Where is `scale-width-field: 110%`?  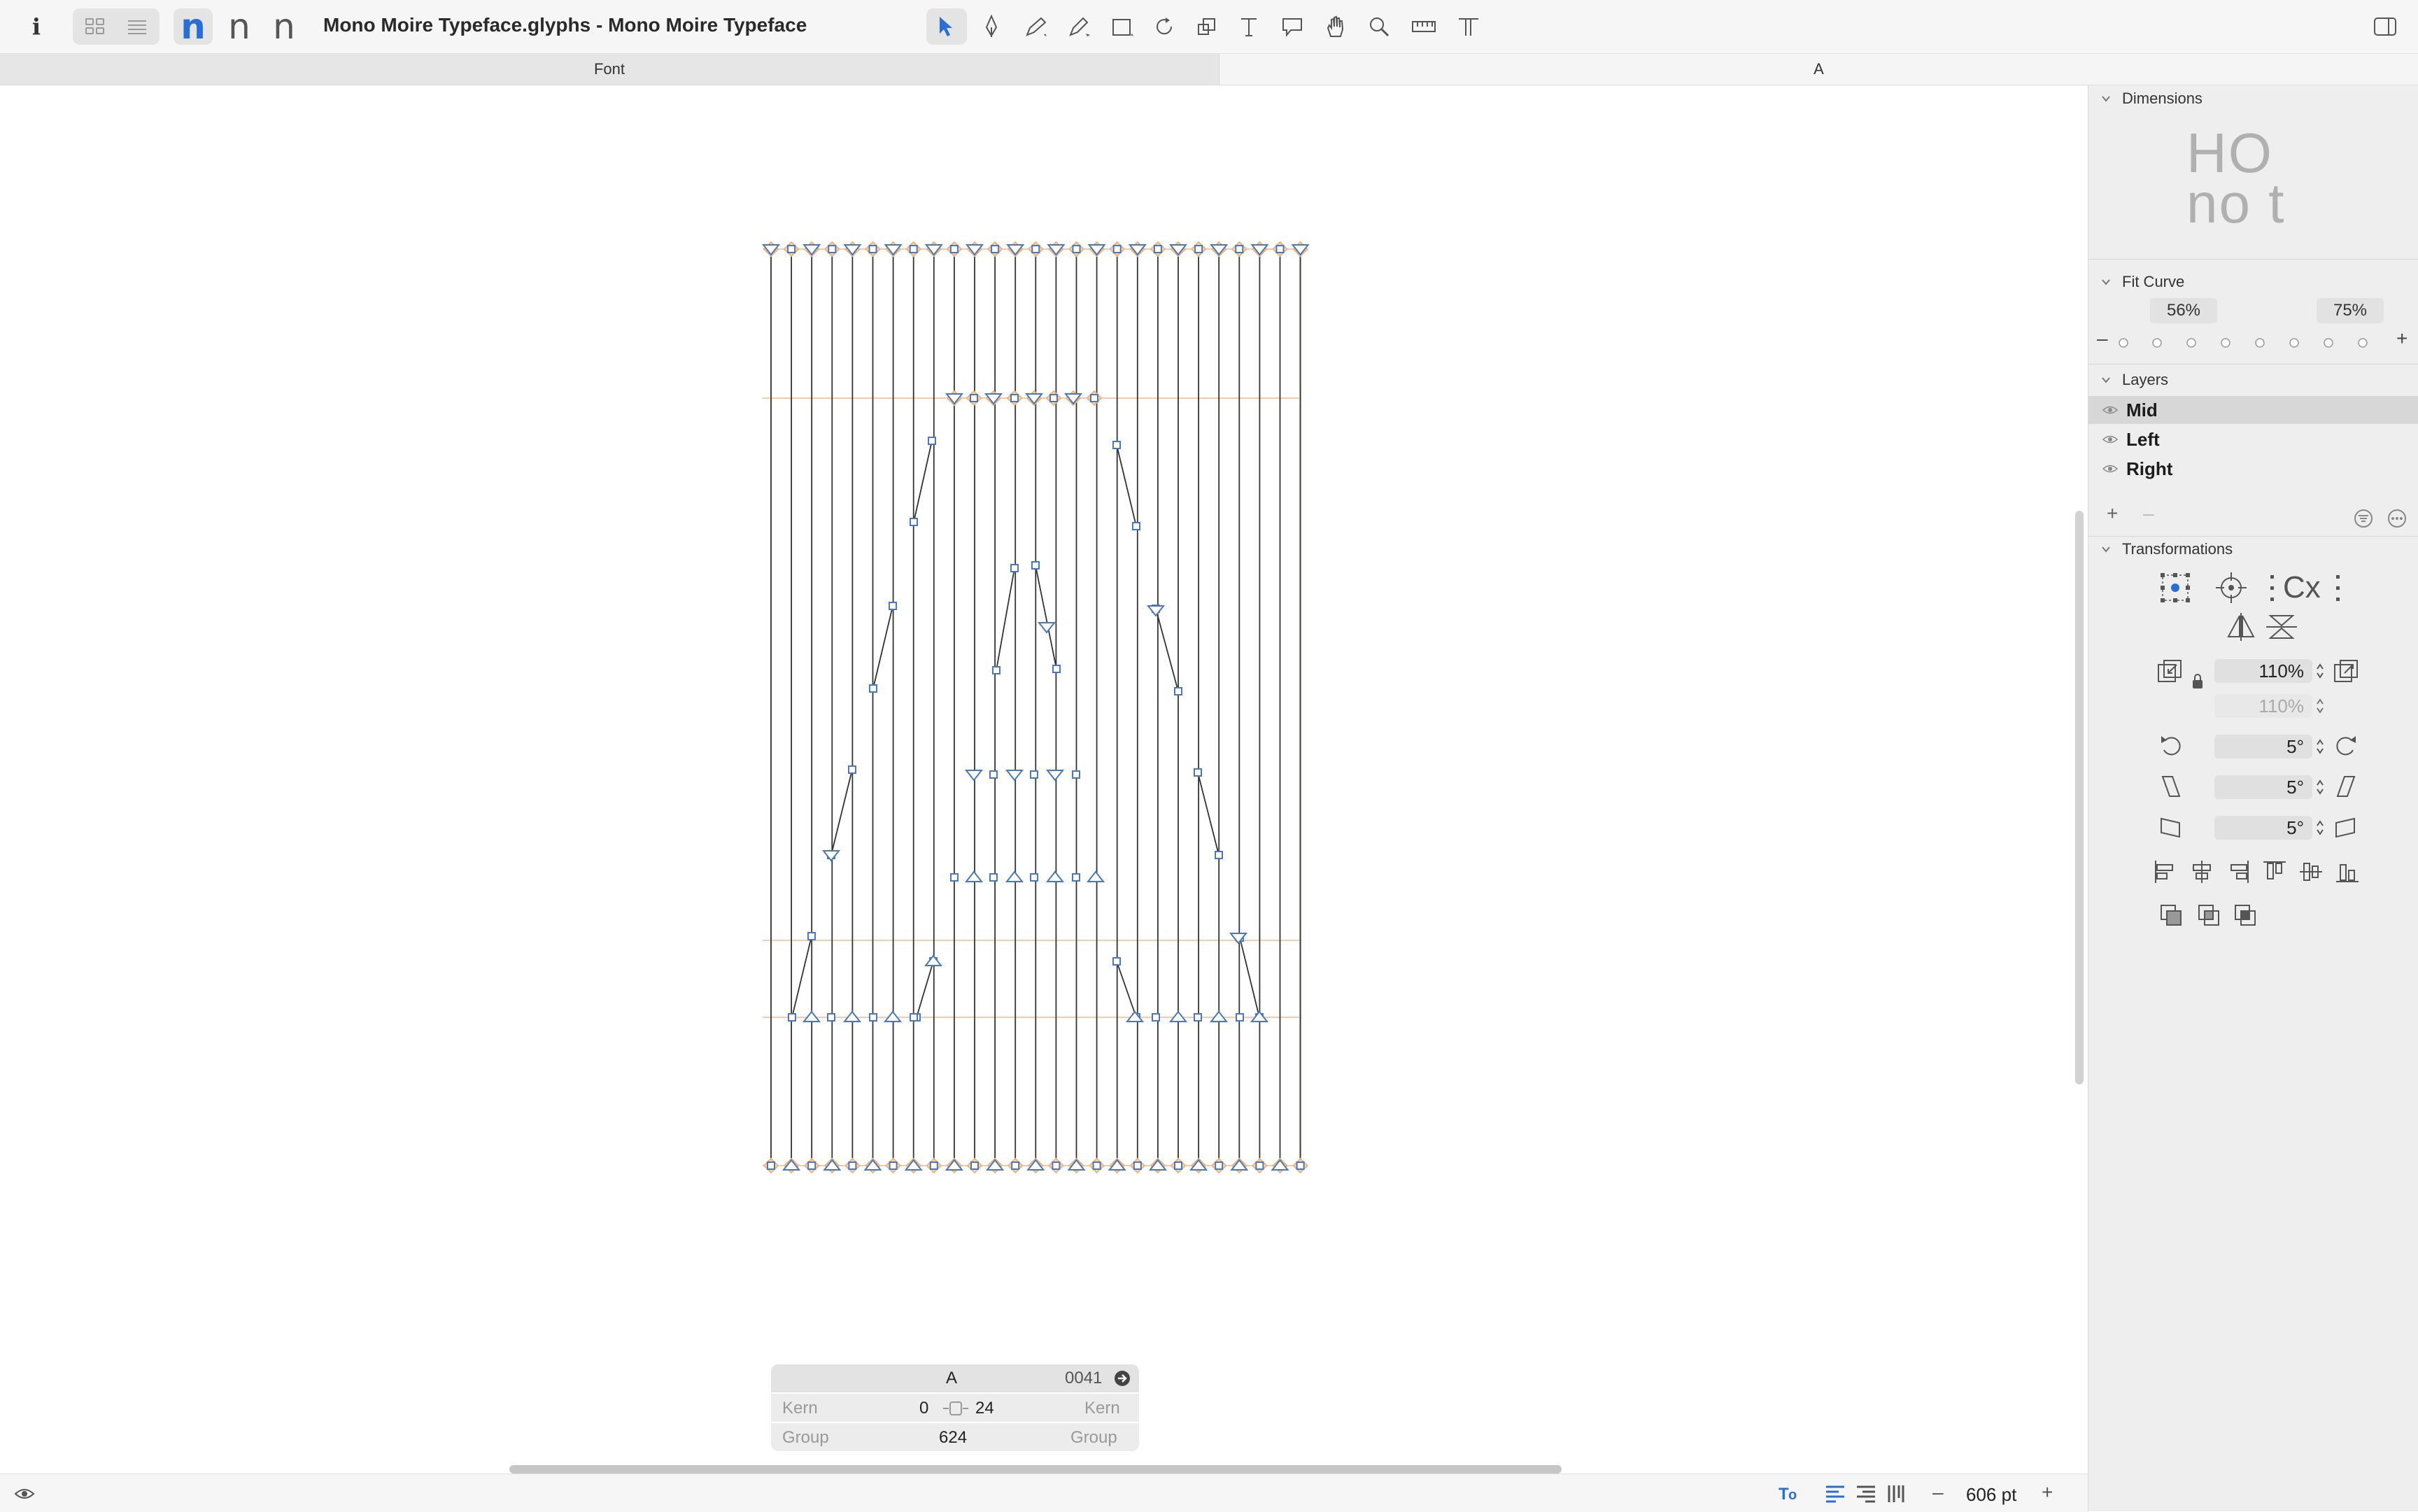
scale-width-field: 110% is located at coordinates (2263, 671).